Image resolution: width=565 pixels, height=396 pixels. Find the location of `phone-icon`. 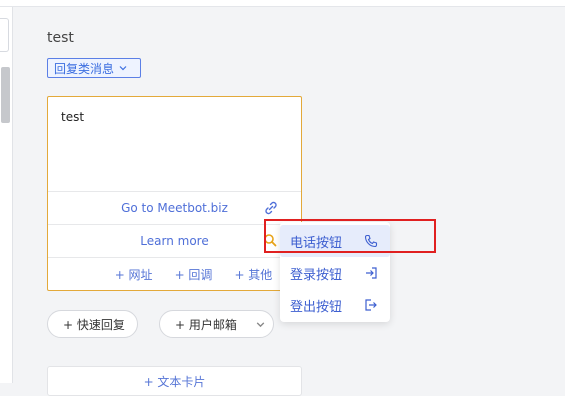

phone-icon is located at coordinates (371, 241).